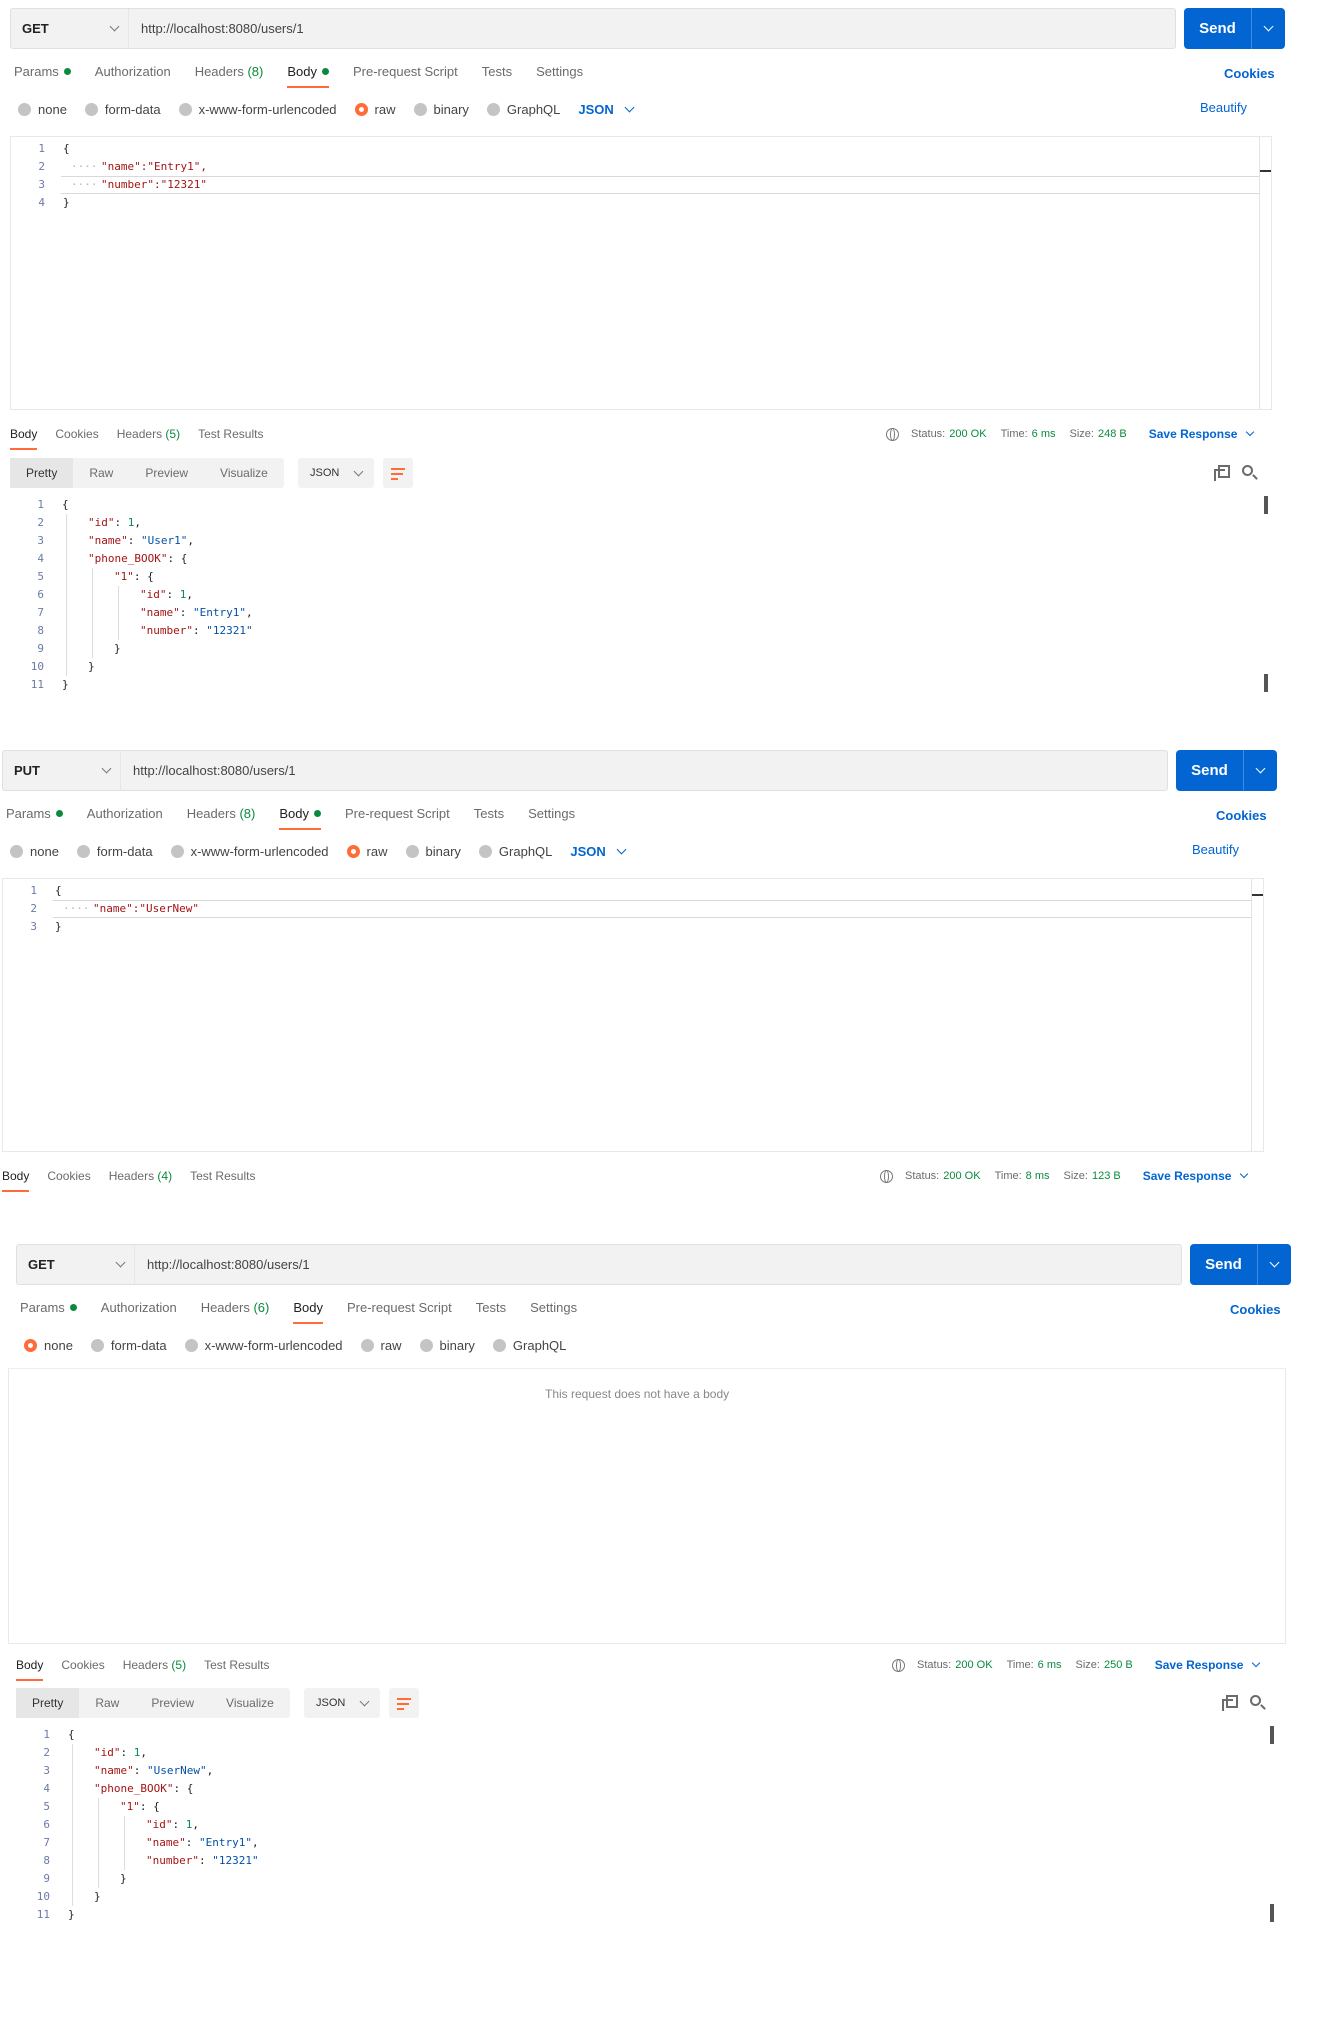 Image resolution: width=1320 pixels, height=2032 pixels. I want to click on method-select: PUT, so click(62, 770).